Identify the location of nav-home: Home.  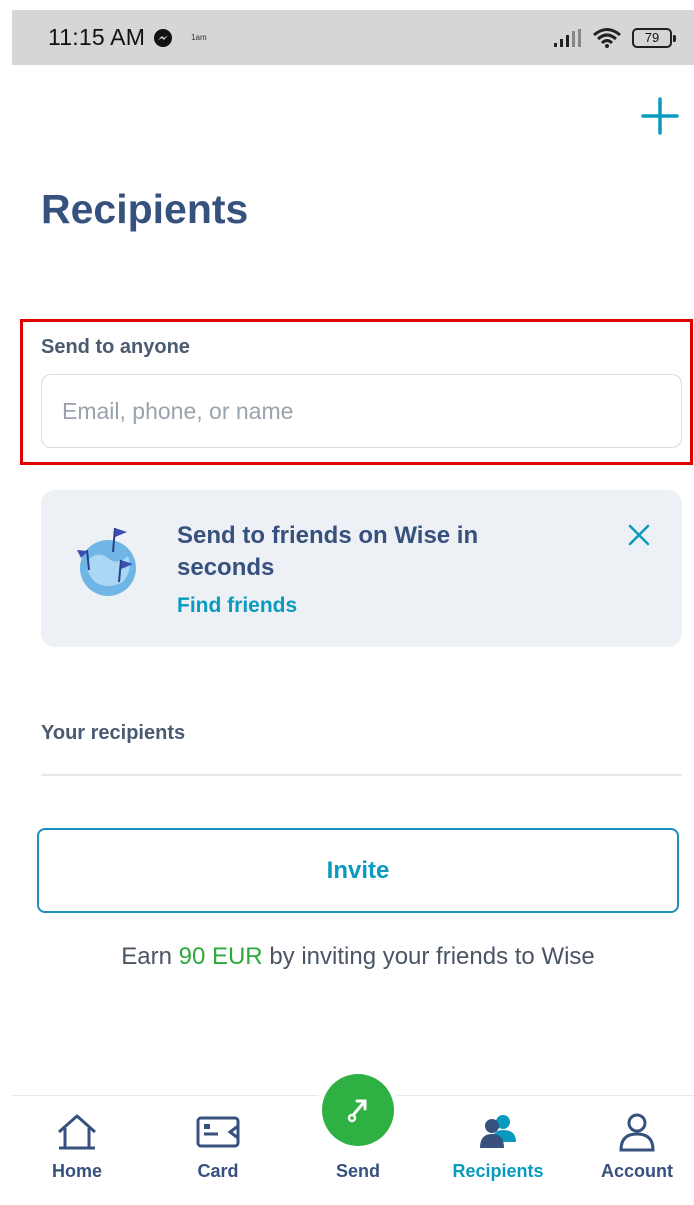
(77, 1150).